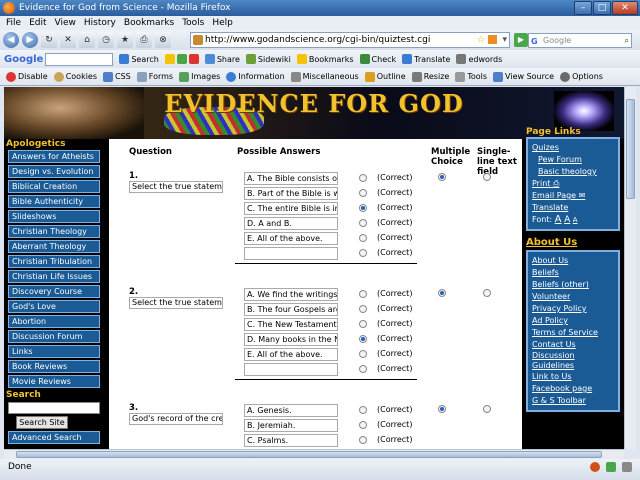 This screenshot has height=480, width=640. Describe the element at coordinates (611, 467) in the screenshot. I see `status-check-icon` at that location.